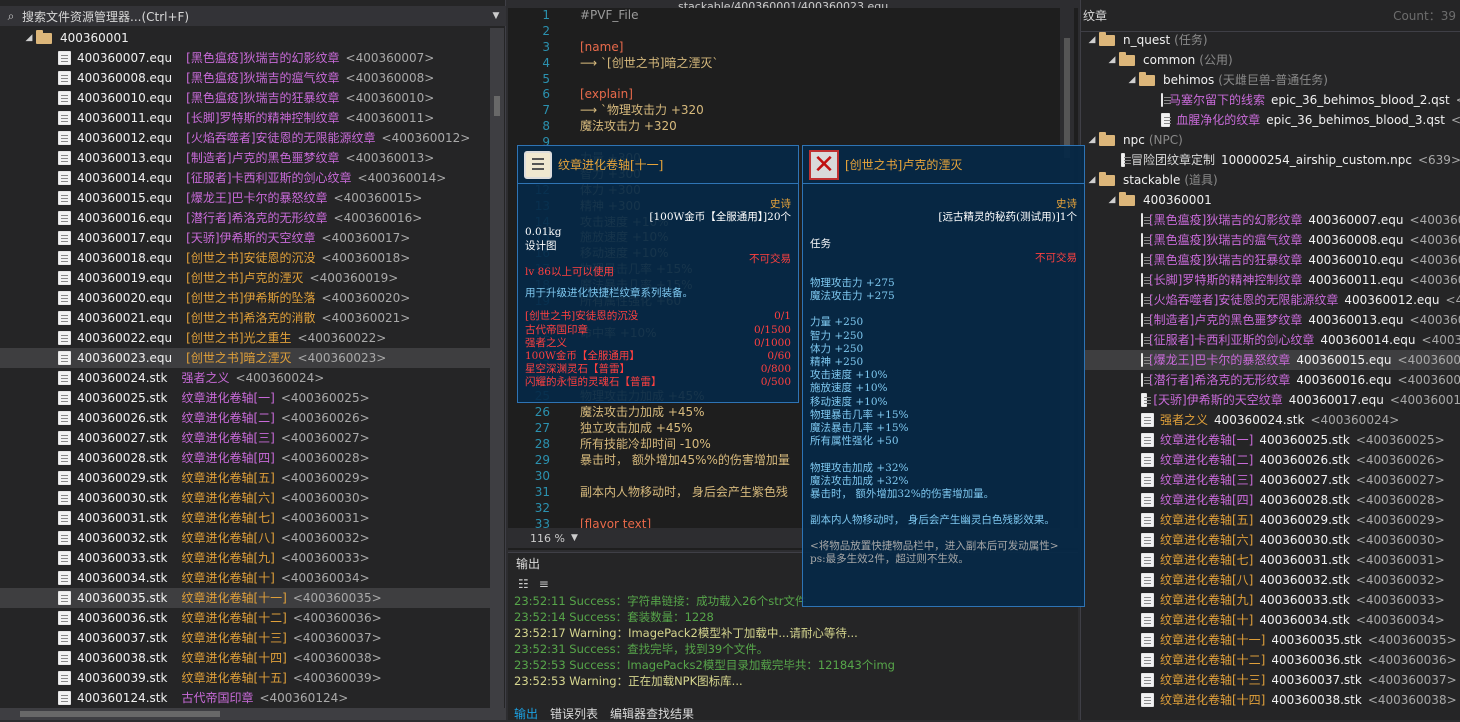 The image size is (1460, 722). What do you see at coordinates (1270, 560) in the screenshot?
I see `tree-file-item: 纹章进化卷轴[七] 400360031.stk <400360031>` at bounding box center [1270, 560].